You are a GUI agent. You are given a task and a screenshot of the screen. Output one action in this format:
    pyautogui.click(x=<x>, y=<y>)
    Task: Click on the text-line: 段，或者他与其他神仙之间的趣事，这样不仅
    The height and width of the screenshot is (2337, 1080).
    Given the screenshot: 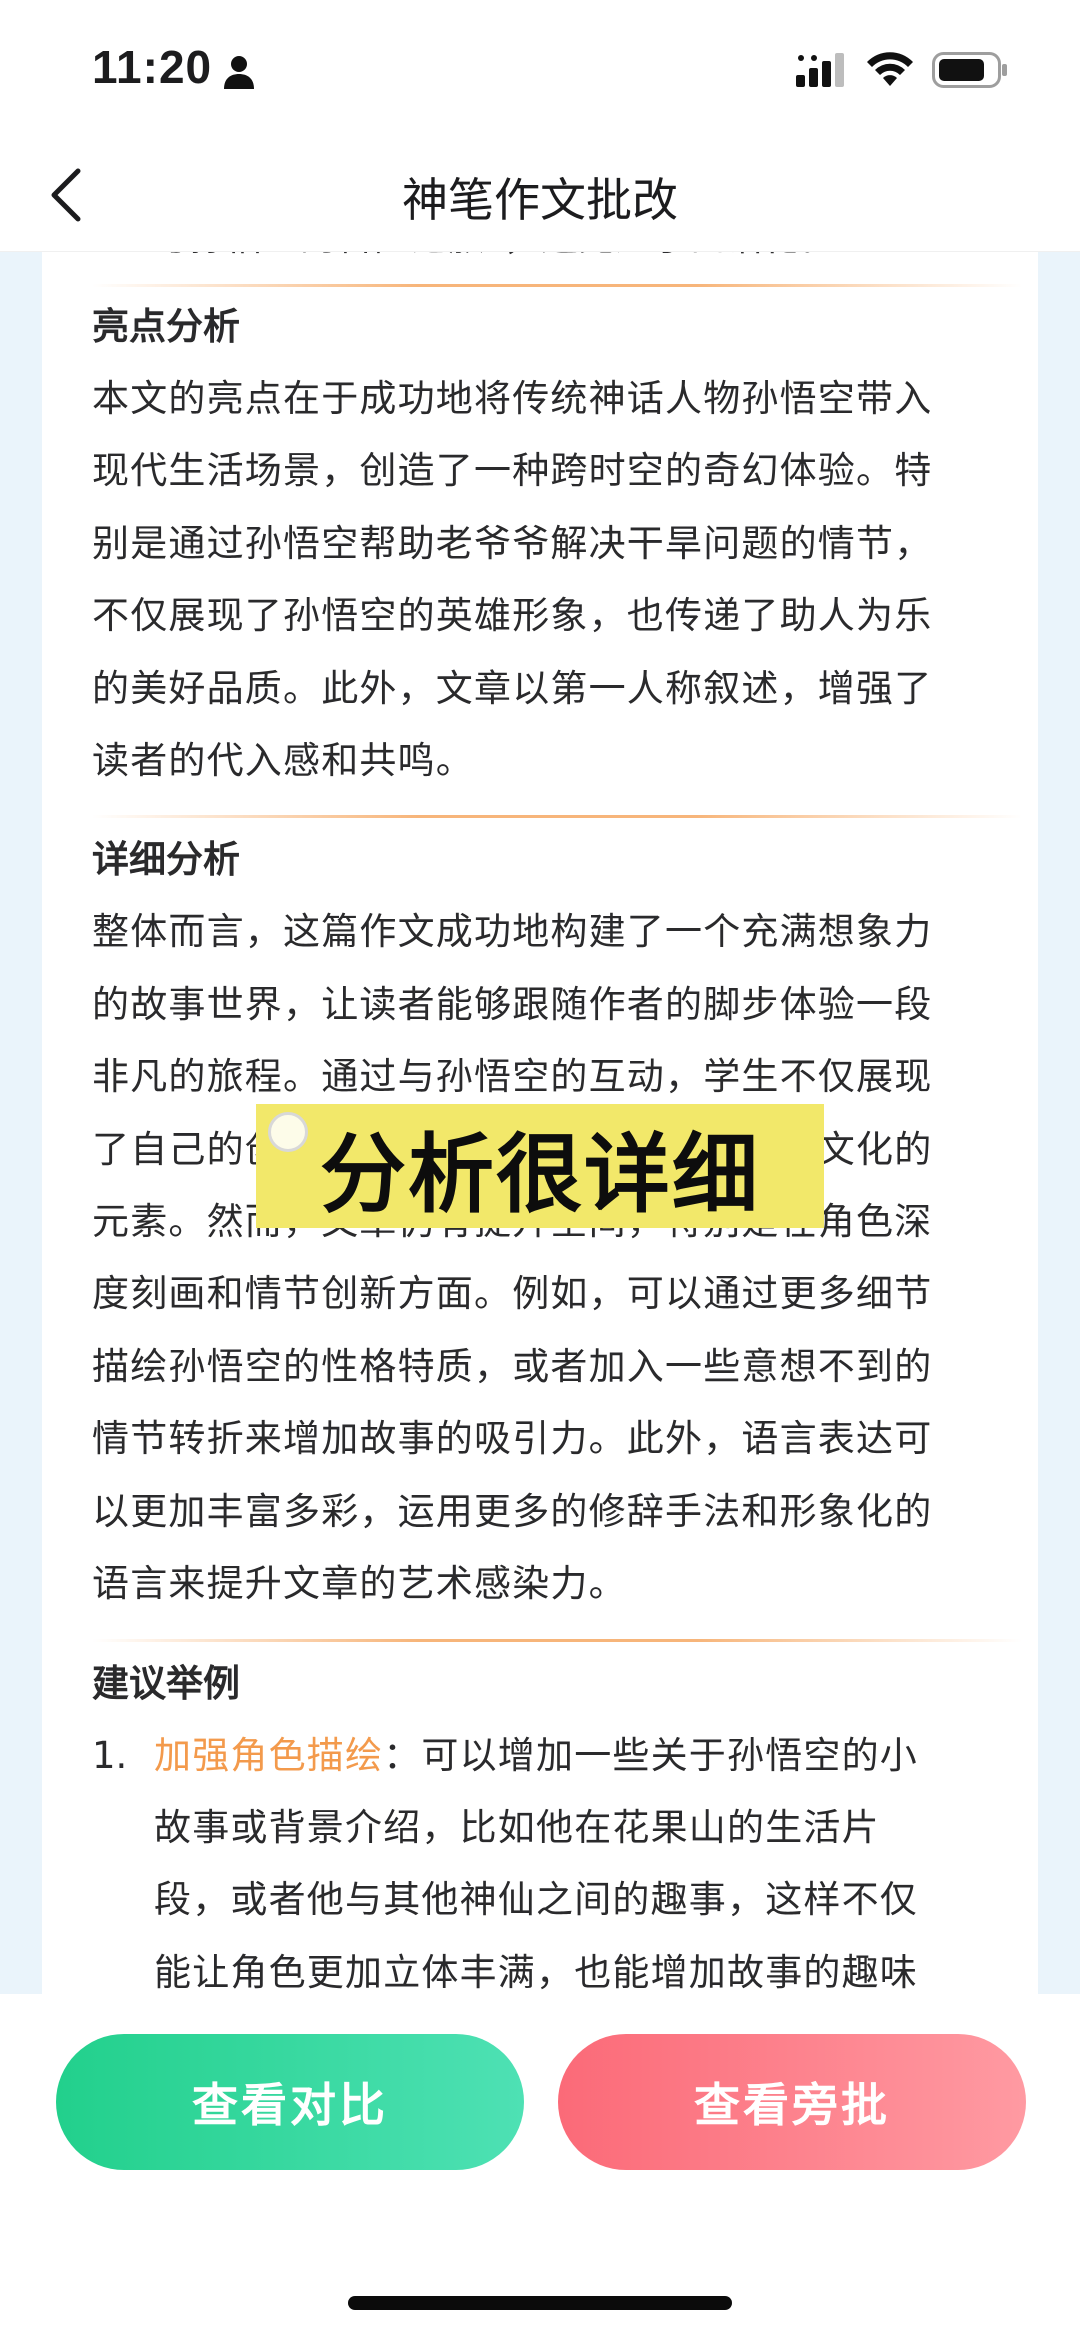 What is the action you would take?
    pyautogui.click(x=536, y=1900)
    